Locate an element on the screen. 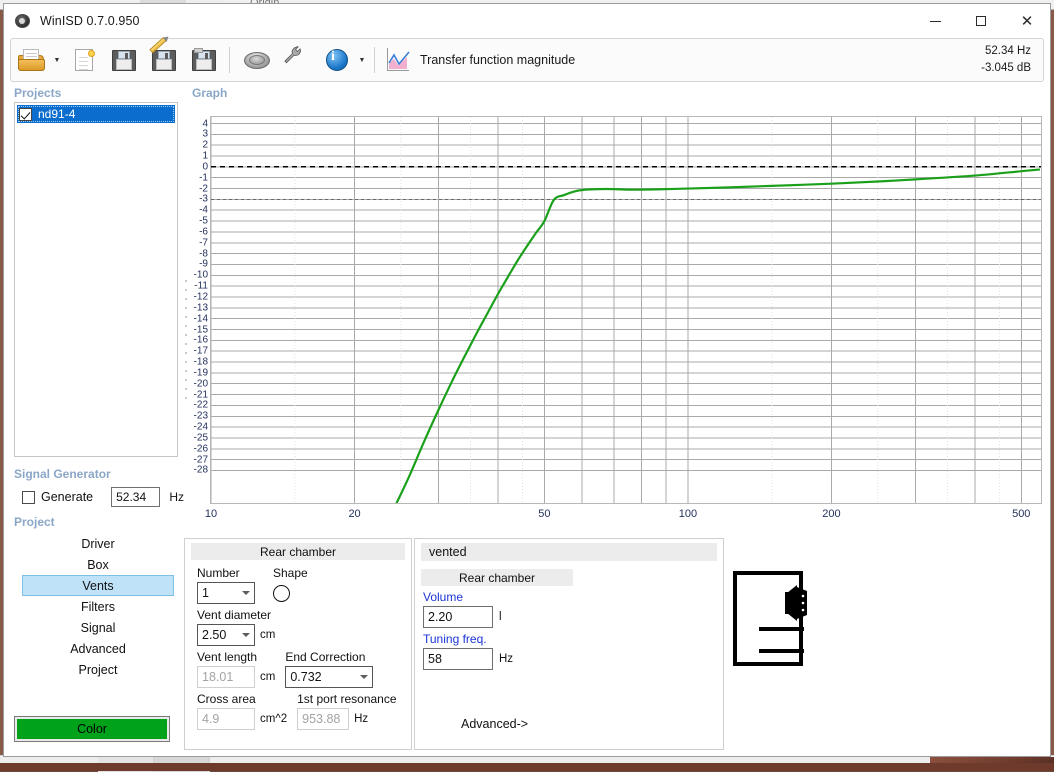 The image size is (1054, 772). y-axis-tick: -22 is located at coordinates (201, 405).